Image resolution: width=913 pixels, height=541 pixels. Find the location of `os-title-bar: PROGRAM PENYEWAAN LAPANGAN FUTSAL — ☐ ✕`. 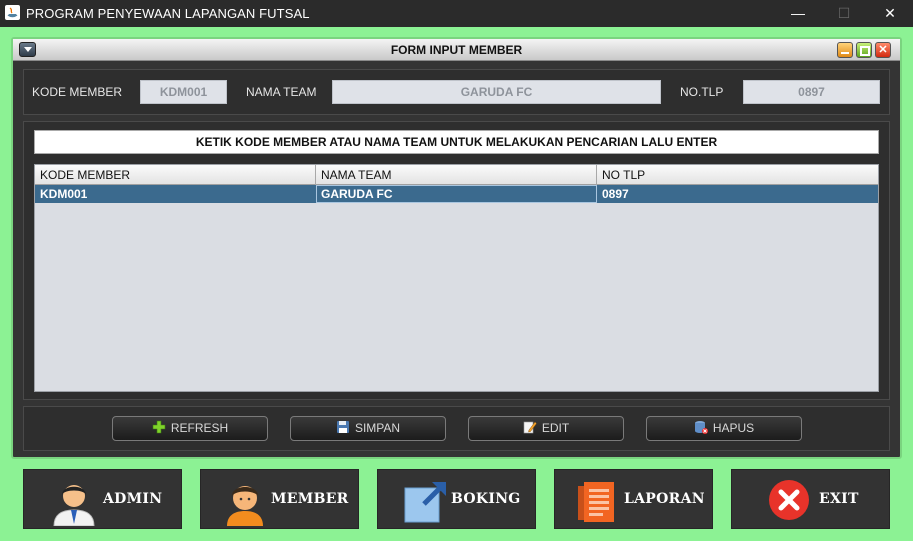

os-title-bar: PROGRAM PENYEWAAN LAPANGAN FUTSAL — ☐ ✕ is located at coordinates (456, 13).